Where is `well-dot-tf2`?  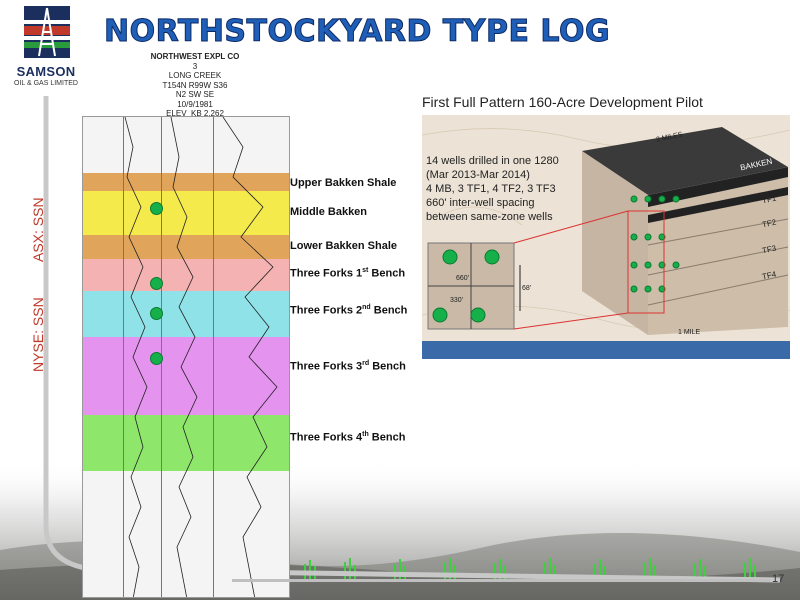 well-dot-tf2 is located at coordinates (156, 313).